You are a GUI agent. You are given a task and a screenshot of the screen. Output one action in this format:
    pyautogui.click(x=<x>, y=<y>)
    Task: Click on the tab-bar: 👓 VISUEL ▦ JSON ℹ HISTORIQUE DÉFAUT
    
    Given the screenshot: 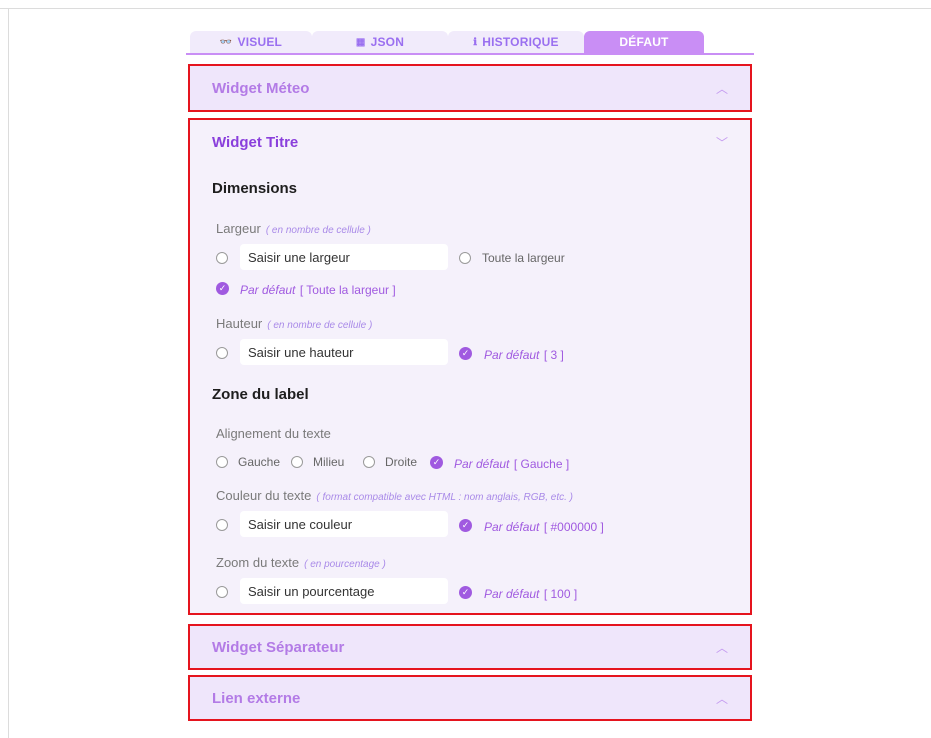 What is the action you would take?
    pyautogui.click(x=470, y=43)
    